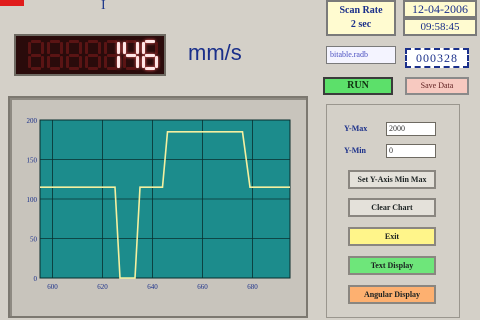  What do you see at coordinates (392, 265) in the screenshot?
I see `text-display-button: Text Display` at bounding box center [392, 265].